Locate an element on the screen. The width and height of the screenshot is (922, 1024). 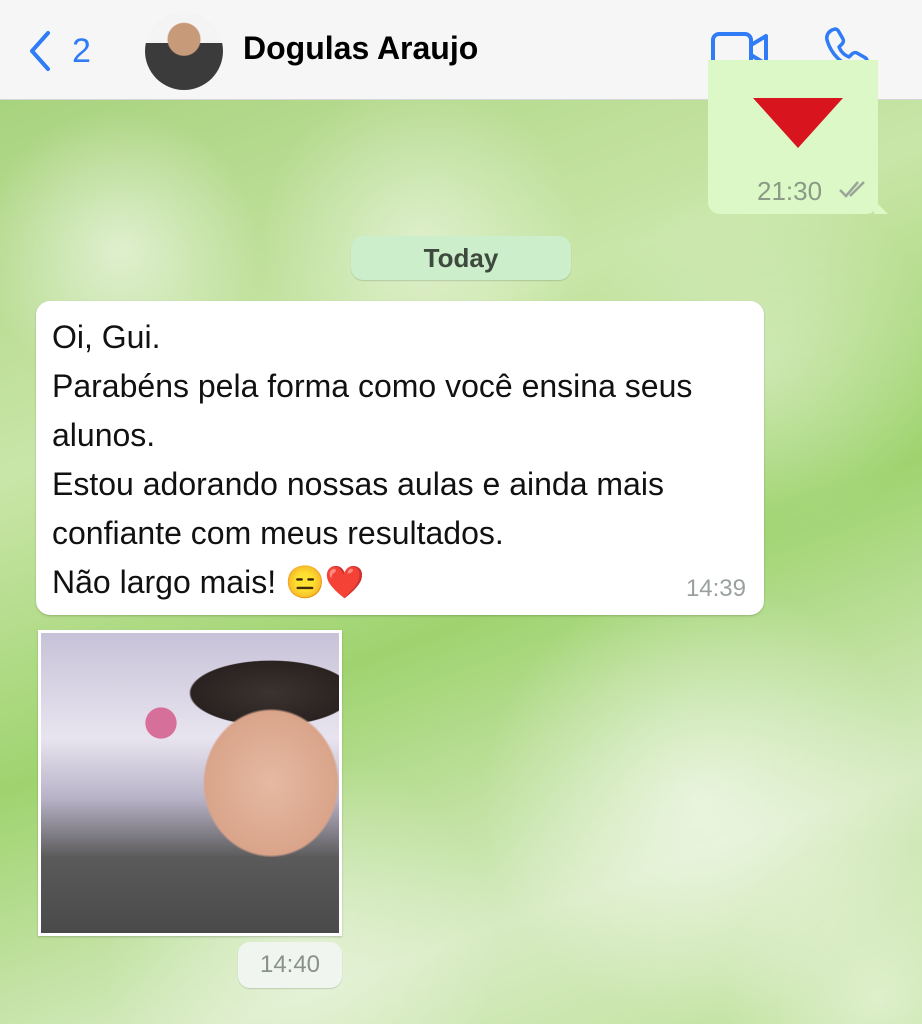
date-separator: Today is located at coordinates (461, 258).